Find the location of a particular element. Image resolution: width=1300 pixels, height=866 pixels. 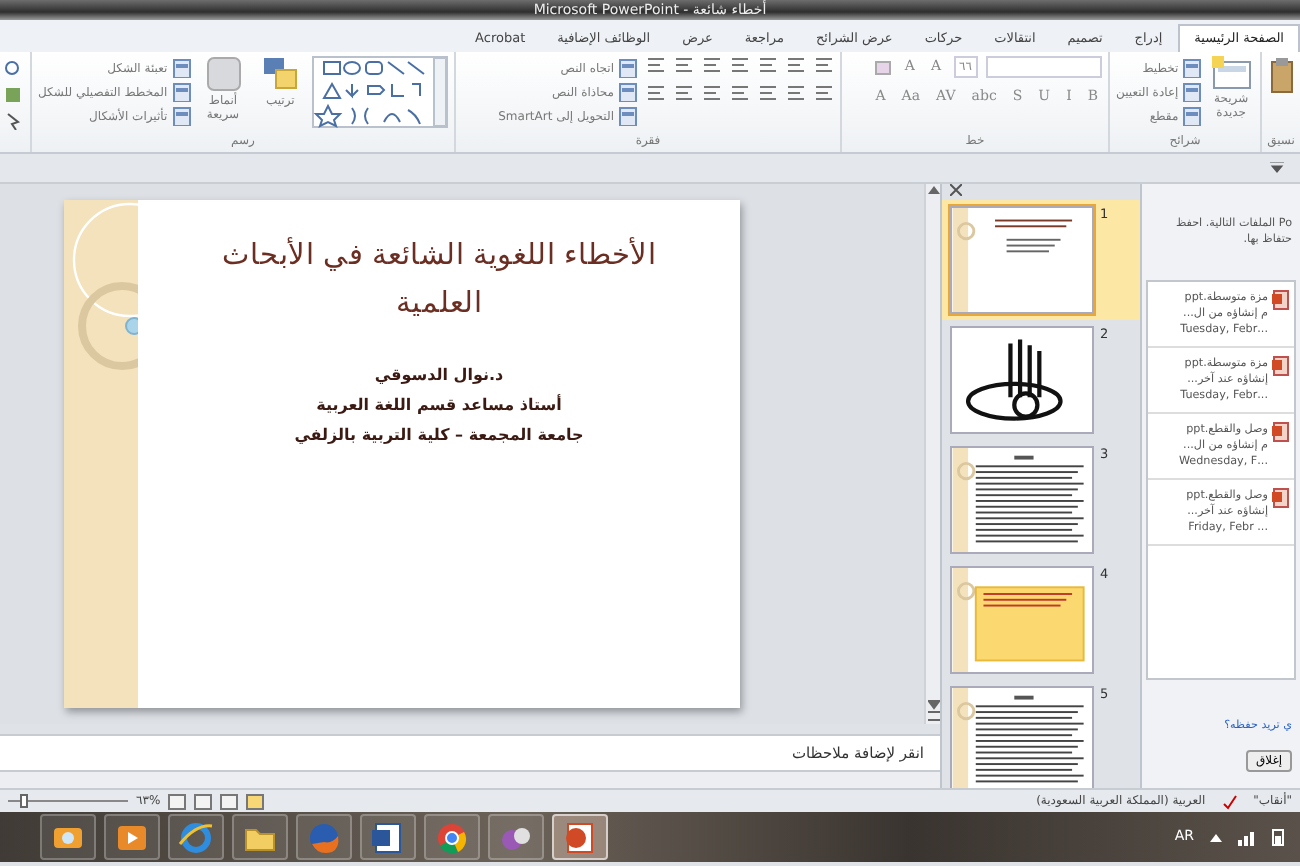

slide-subtitle-line: جامعة المجمعة – كلية التربية بالزلفي is located at coordinates (439, 436).